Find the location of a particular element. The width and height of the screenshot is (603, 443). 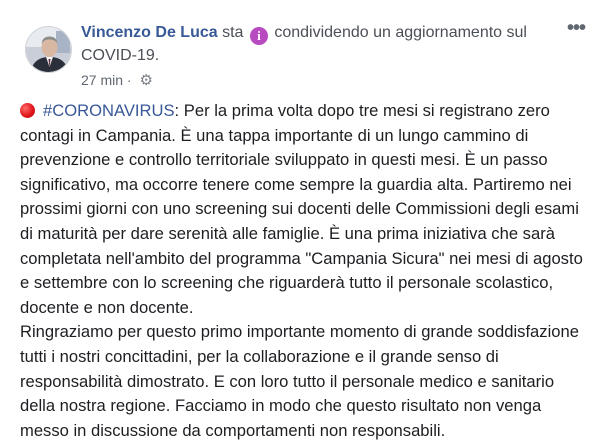

gear-icon: ⚙ is located at coordinates (145, 81).